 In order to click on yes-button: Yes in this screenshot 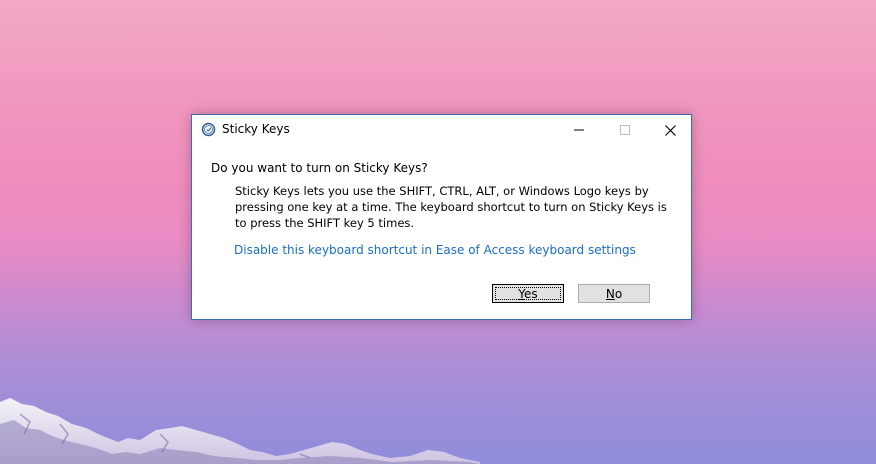, I will do `click(528, 293)`.